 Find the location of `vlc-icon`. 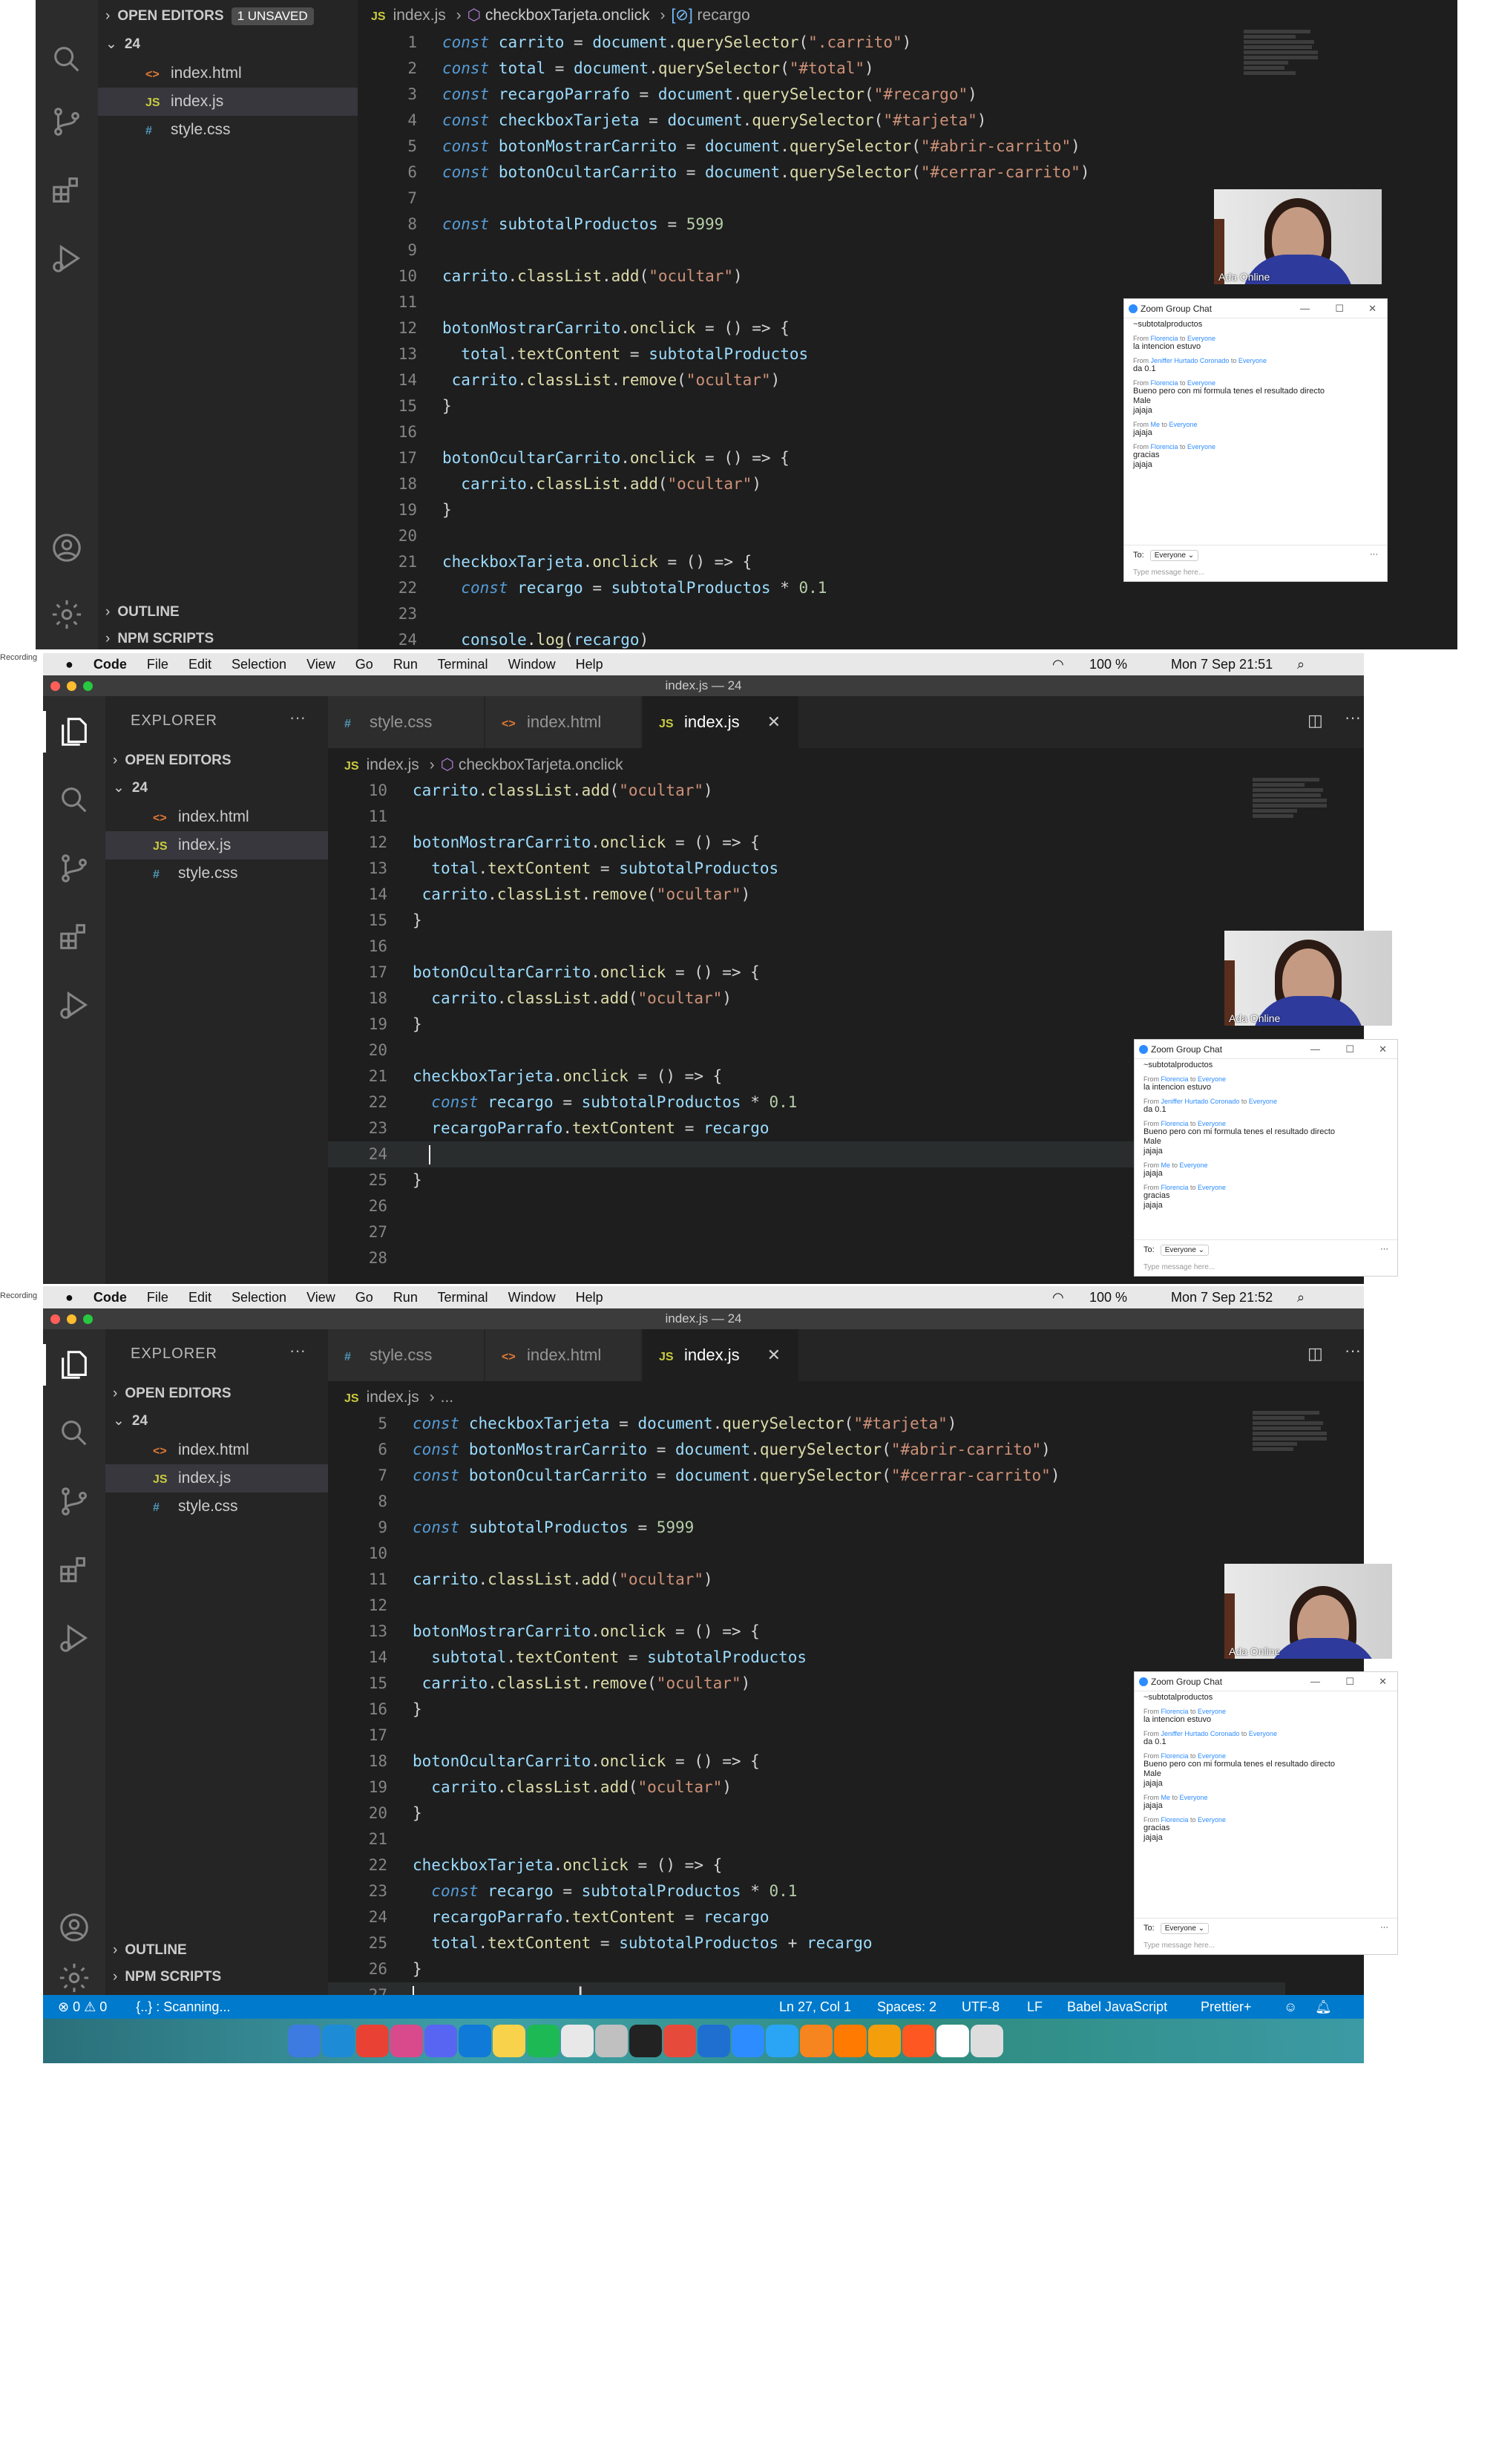

vlc-icon is located at coordinates (850, 2041).